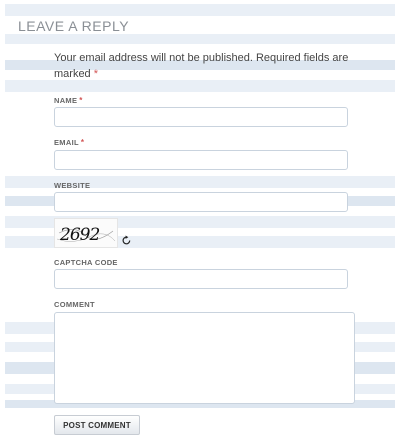 This screenshot has width=400, height=445. I want to click on email-label-text: EMAIL, so click(66, 142).